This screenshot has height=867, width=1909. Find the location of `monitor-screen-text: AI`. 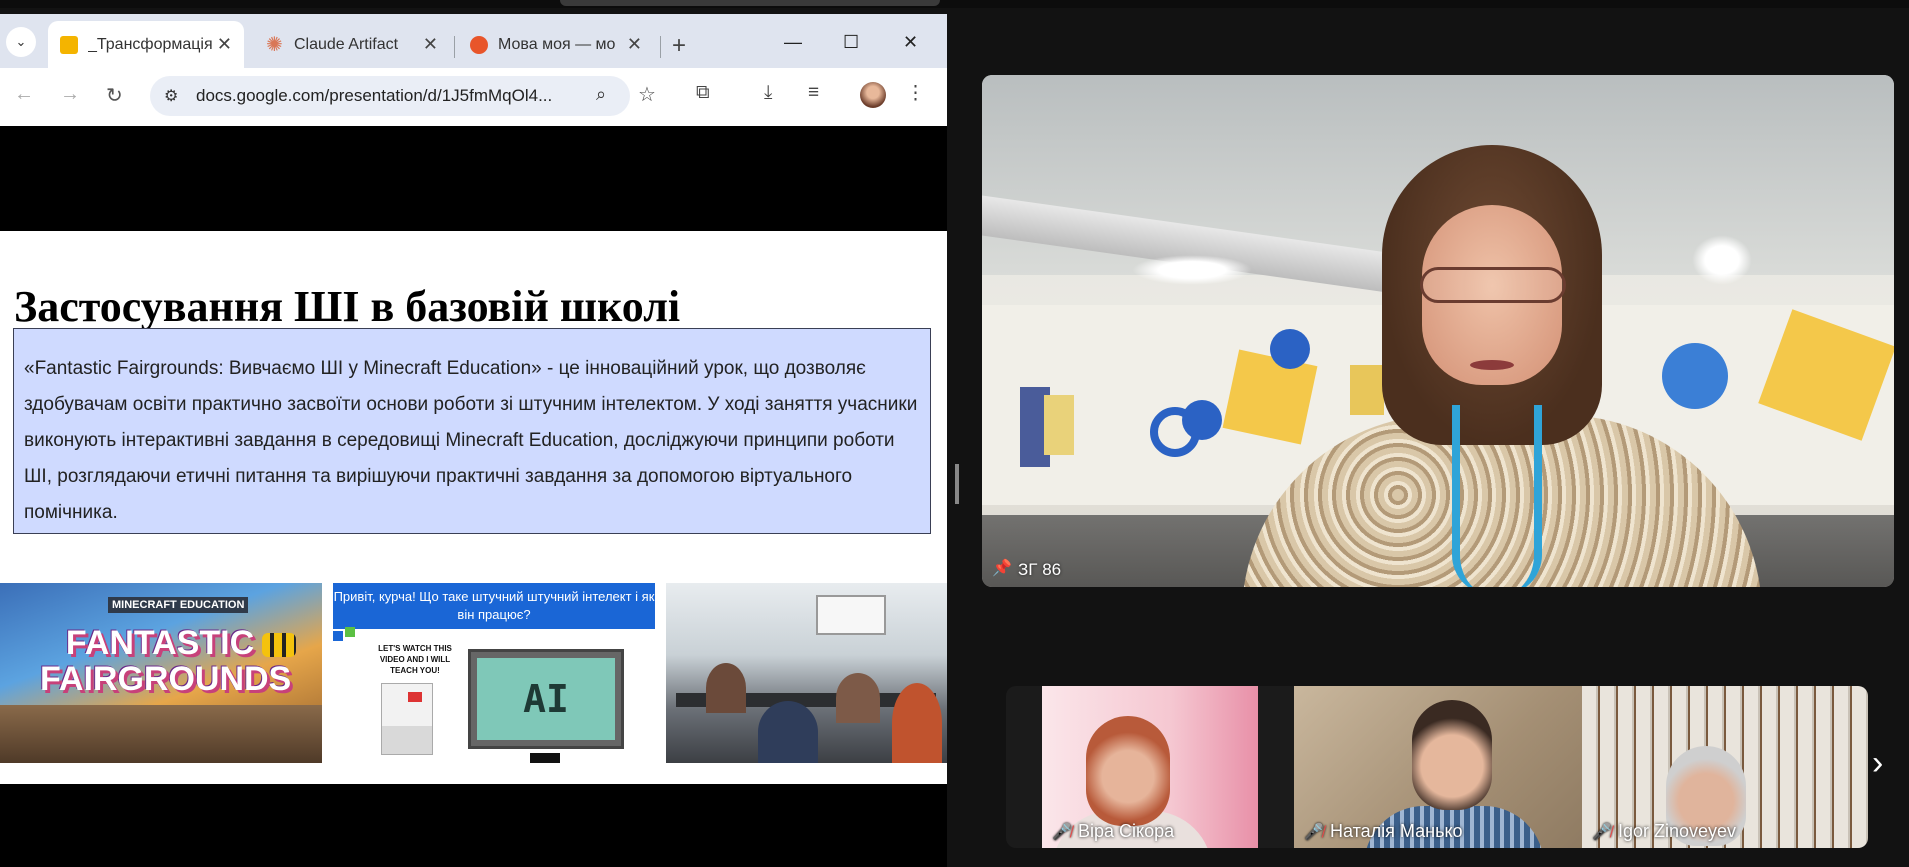

monitor-screen-text: AI is located at coordinates (546, 699).